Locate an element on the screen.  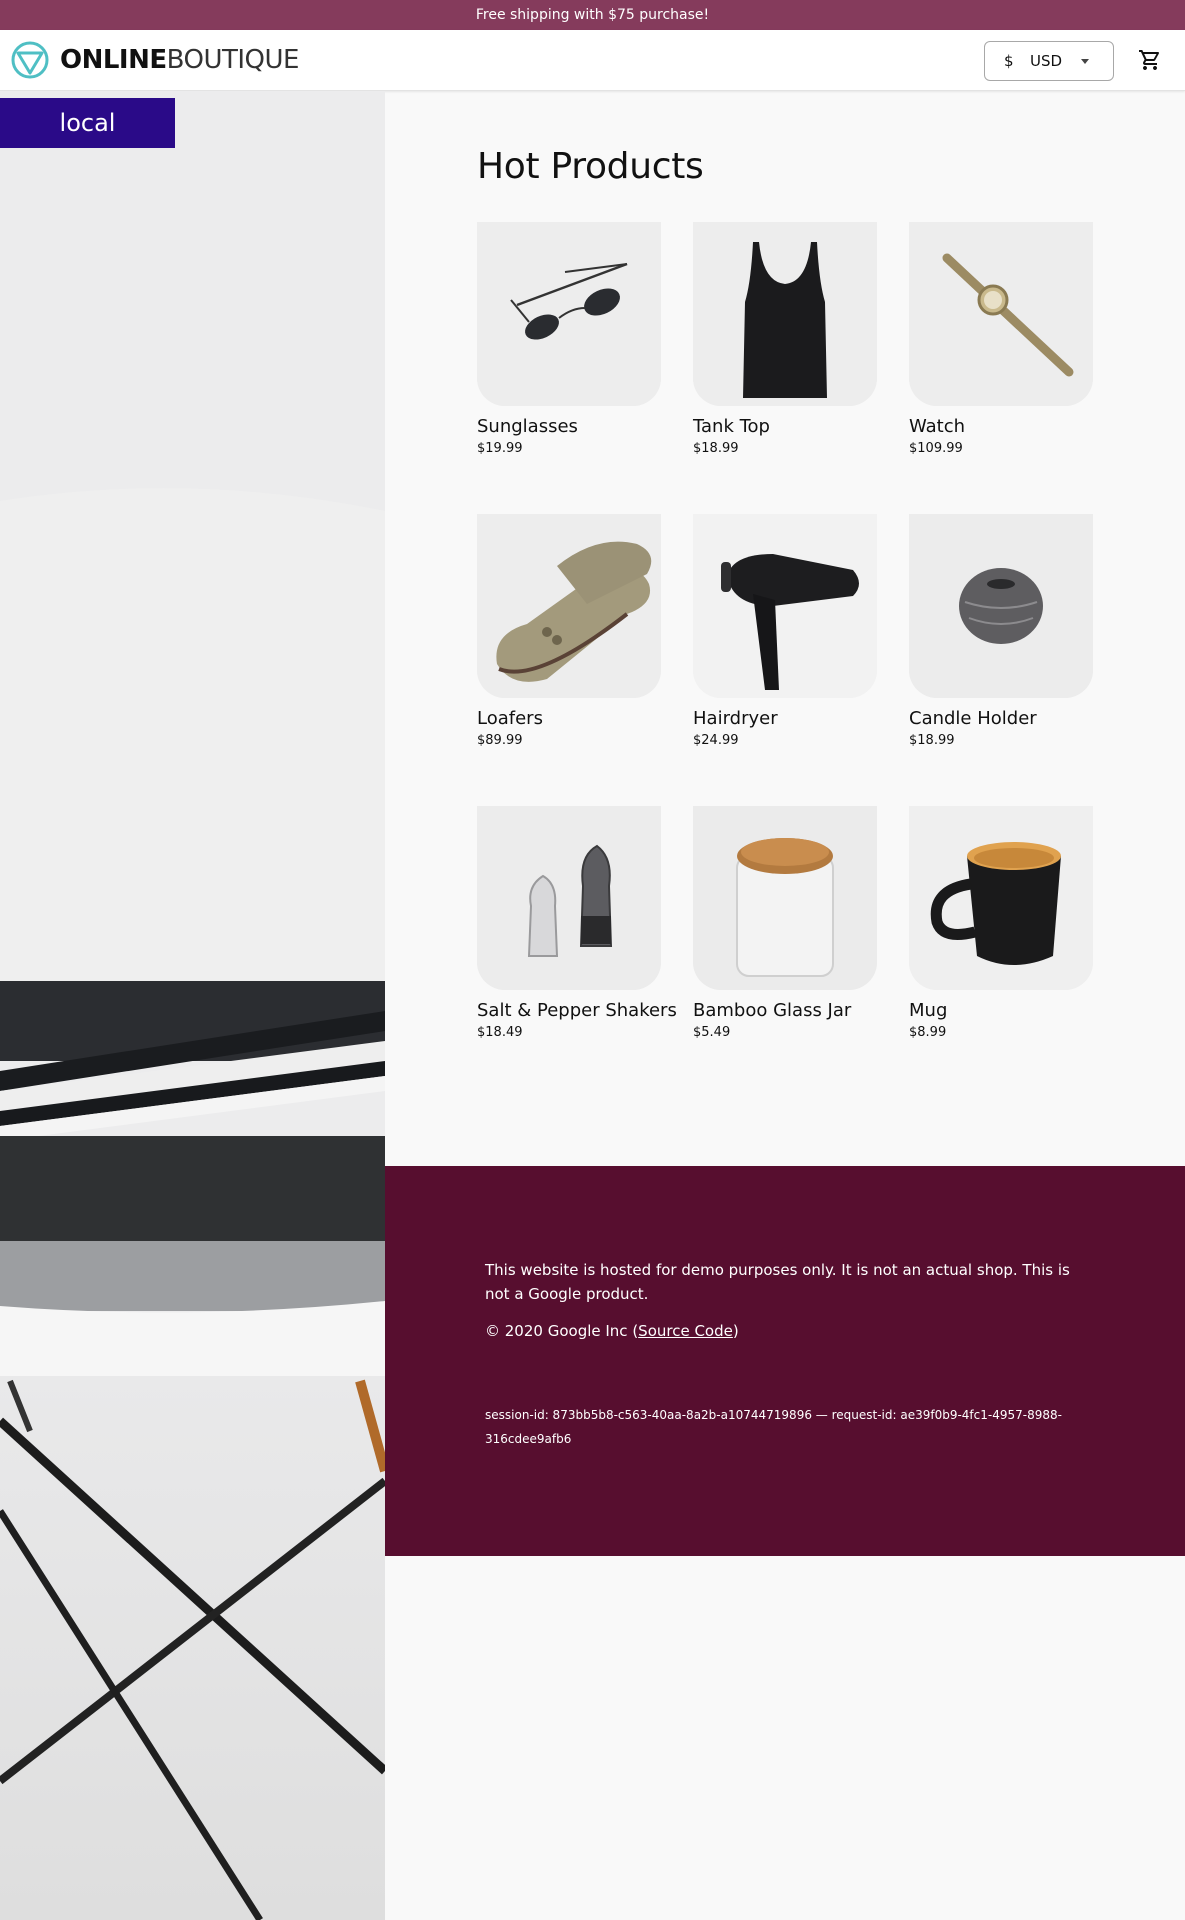
product-card: Candle Holder $18.99 is located at coordinates (1001, 631).